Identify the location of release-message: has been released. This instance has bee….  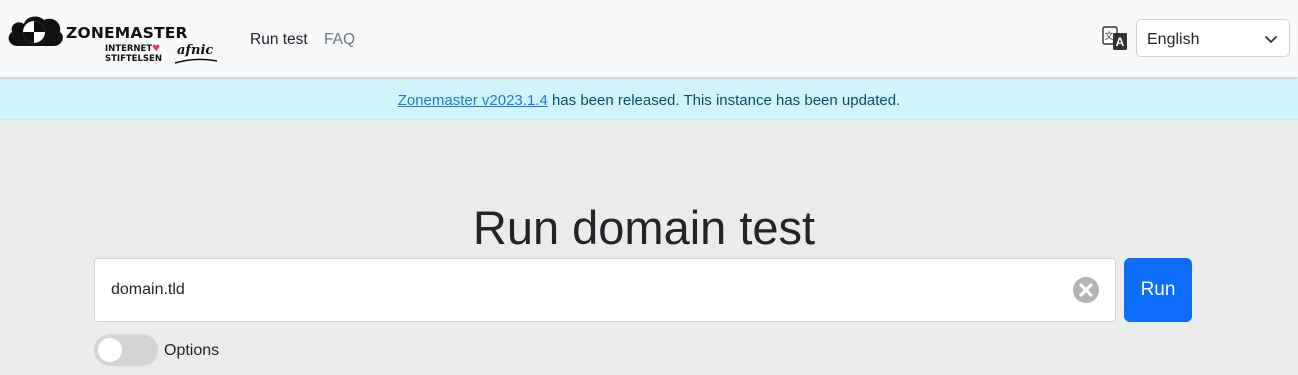
(724, 100).